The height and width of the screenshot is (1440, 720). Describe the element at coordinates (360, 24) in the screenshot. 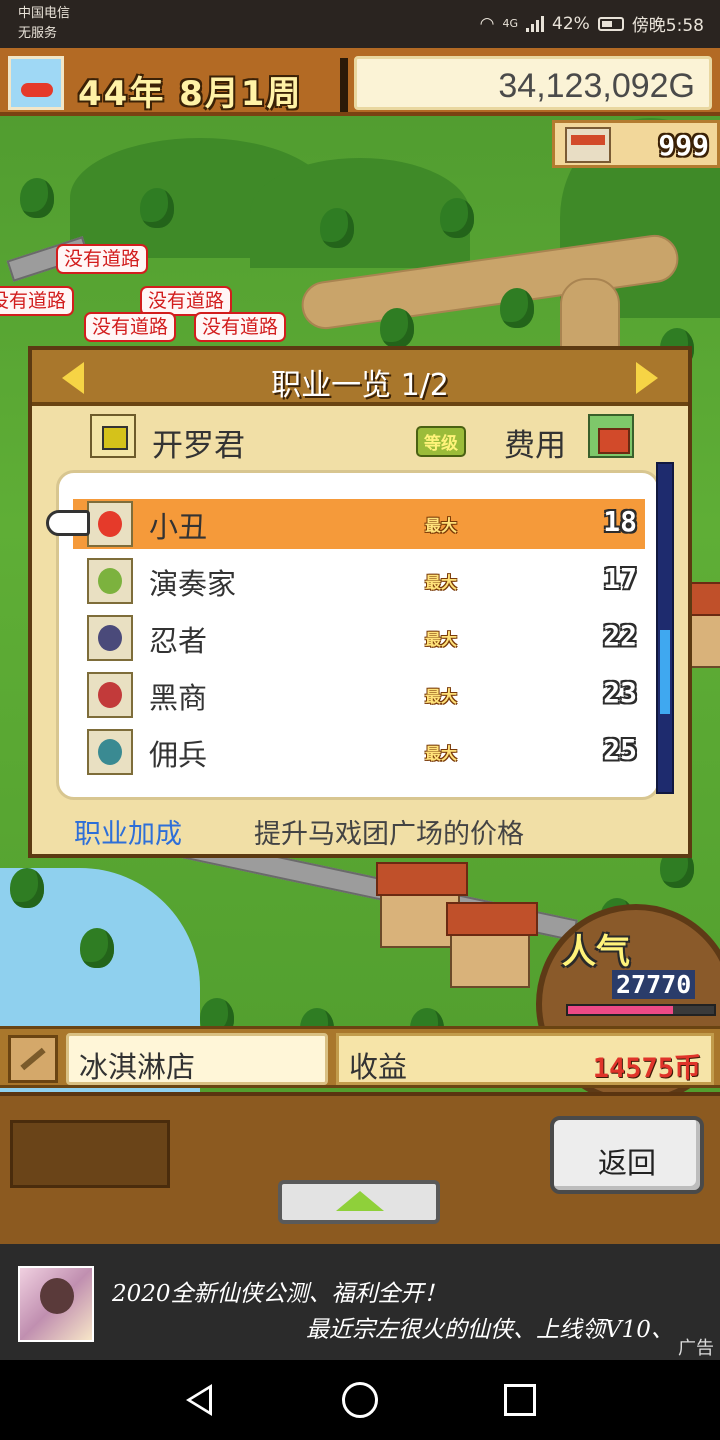

I see `status-bar: 中国电信 无服务 ◠ 4G 42% 傍晚5:58` at that location.